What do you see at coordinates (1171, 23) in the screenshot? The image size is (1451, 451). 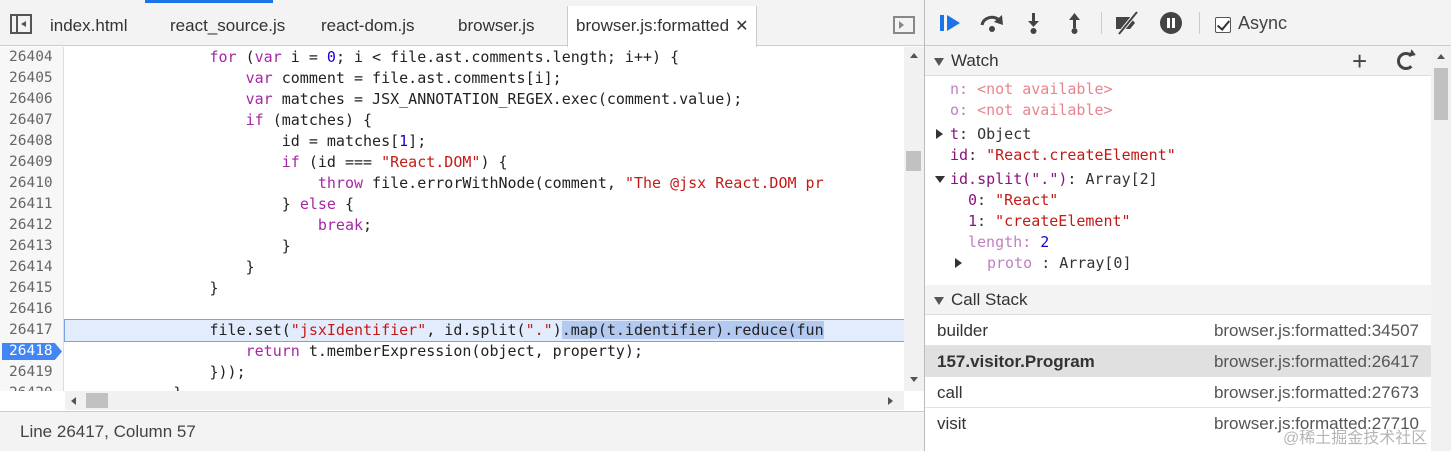 I see `pause-on-exceptions-icon` at bounding box center [1171, 23].